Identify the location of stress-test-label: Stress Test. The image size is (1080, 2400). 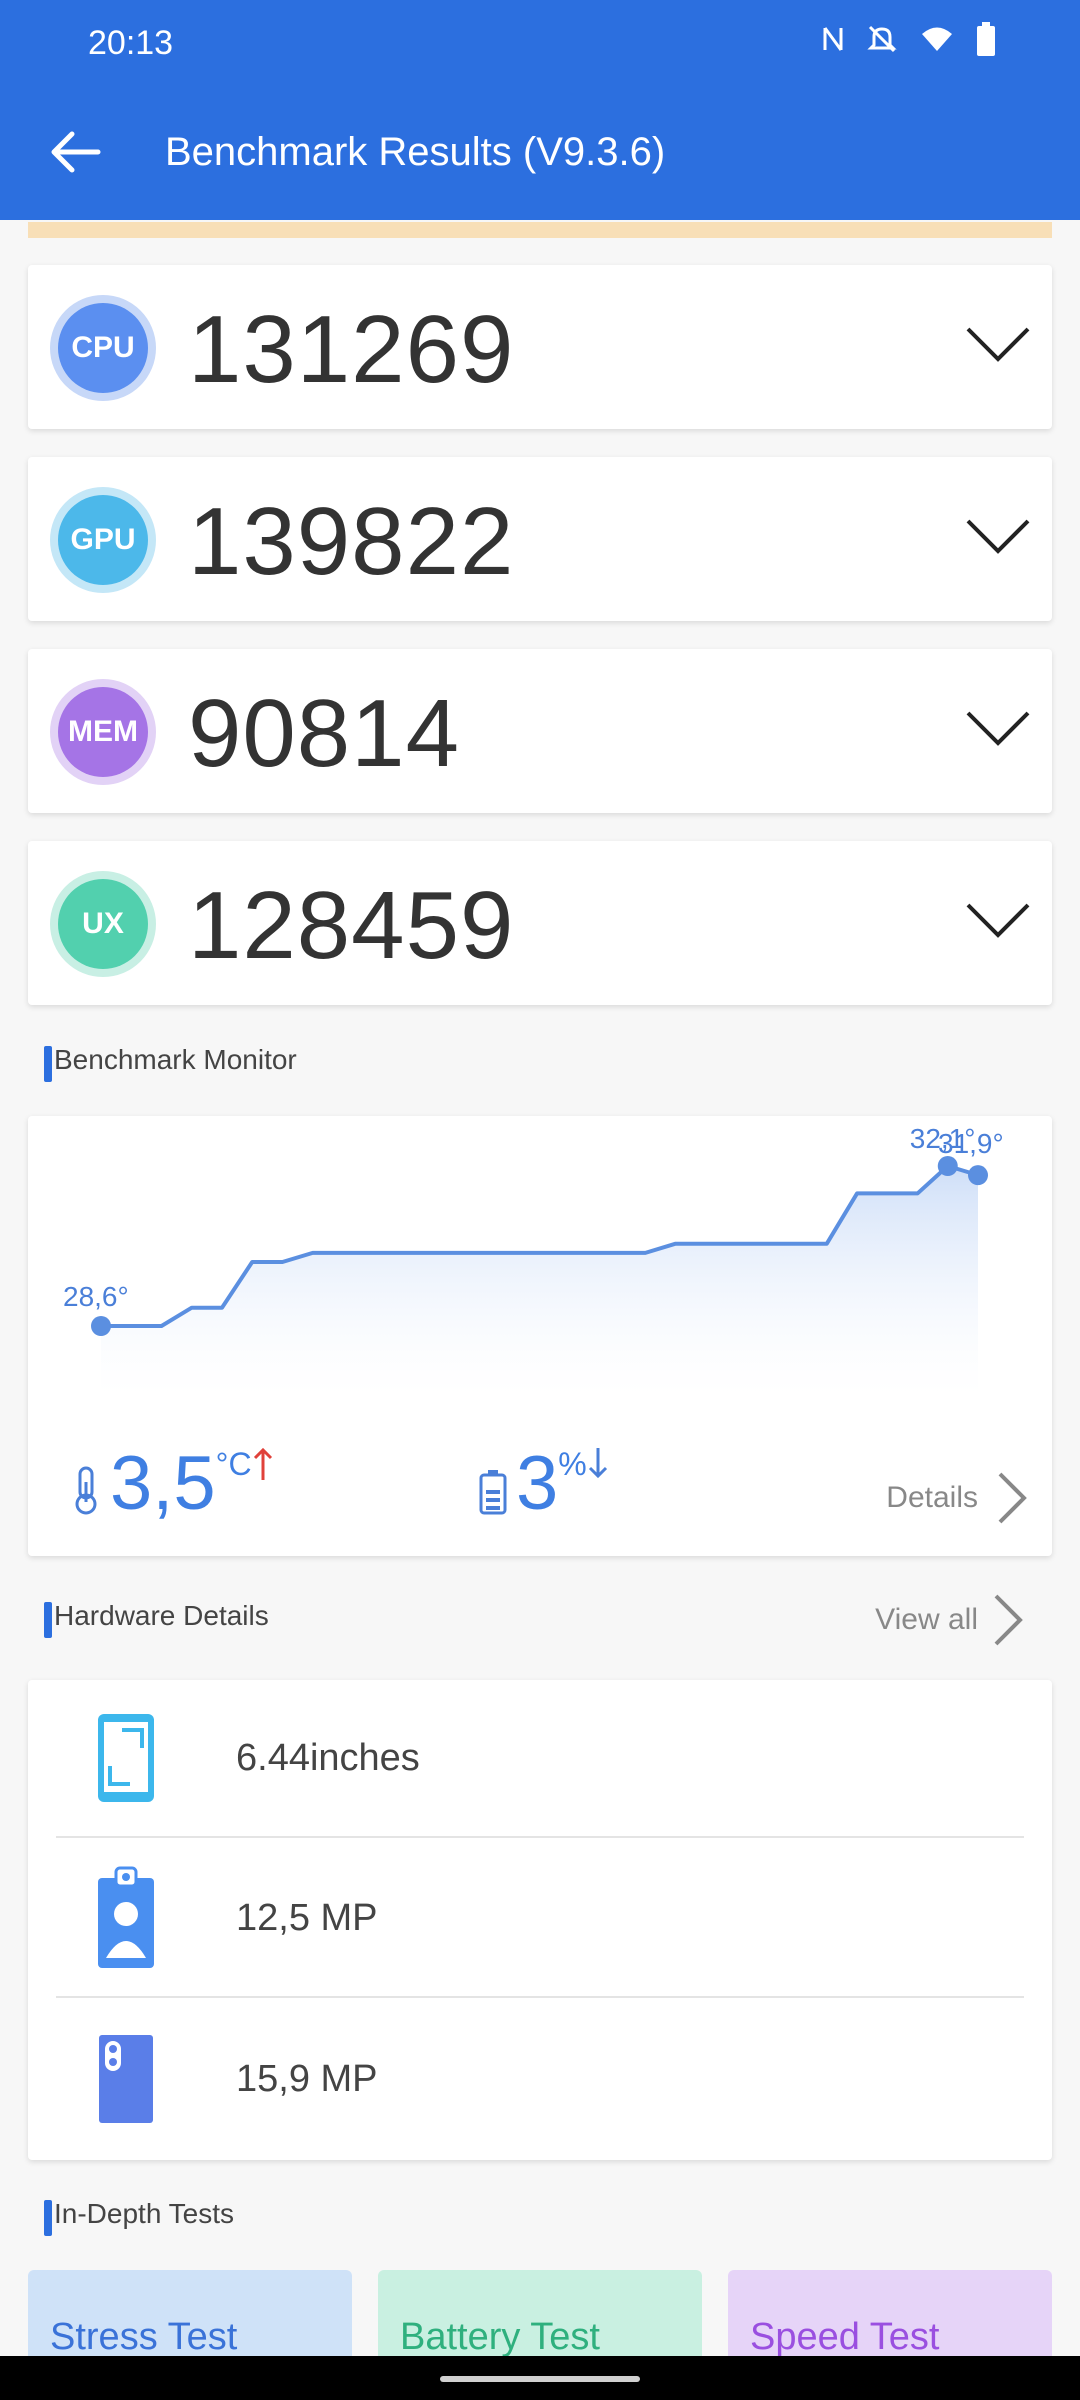
(144, 2337).